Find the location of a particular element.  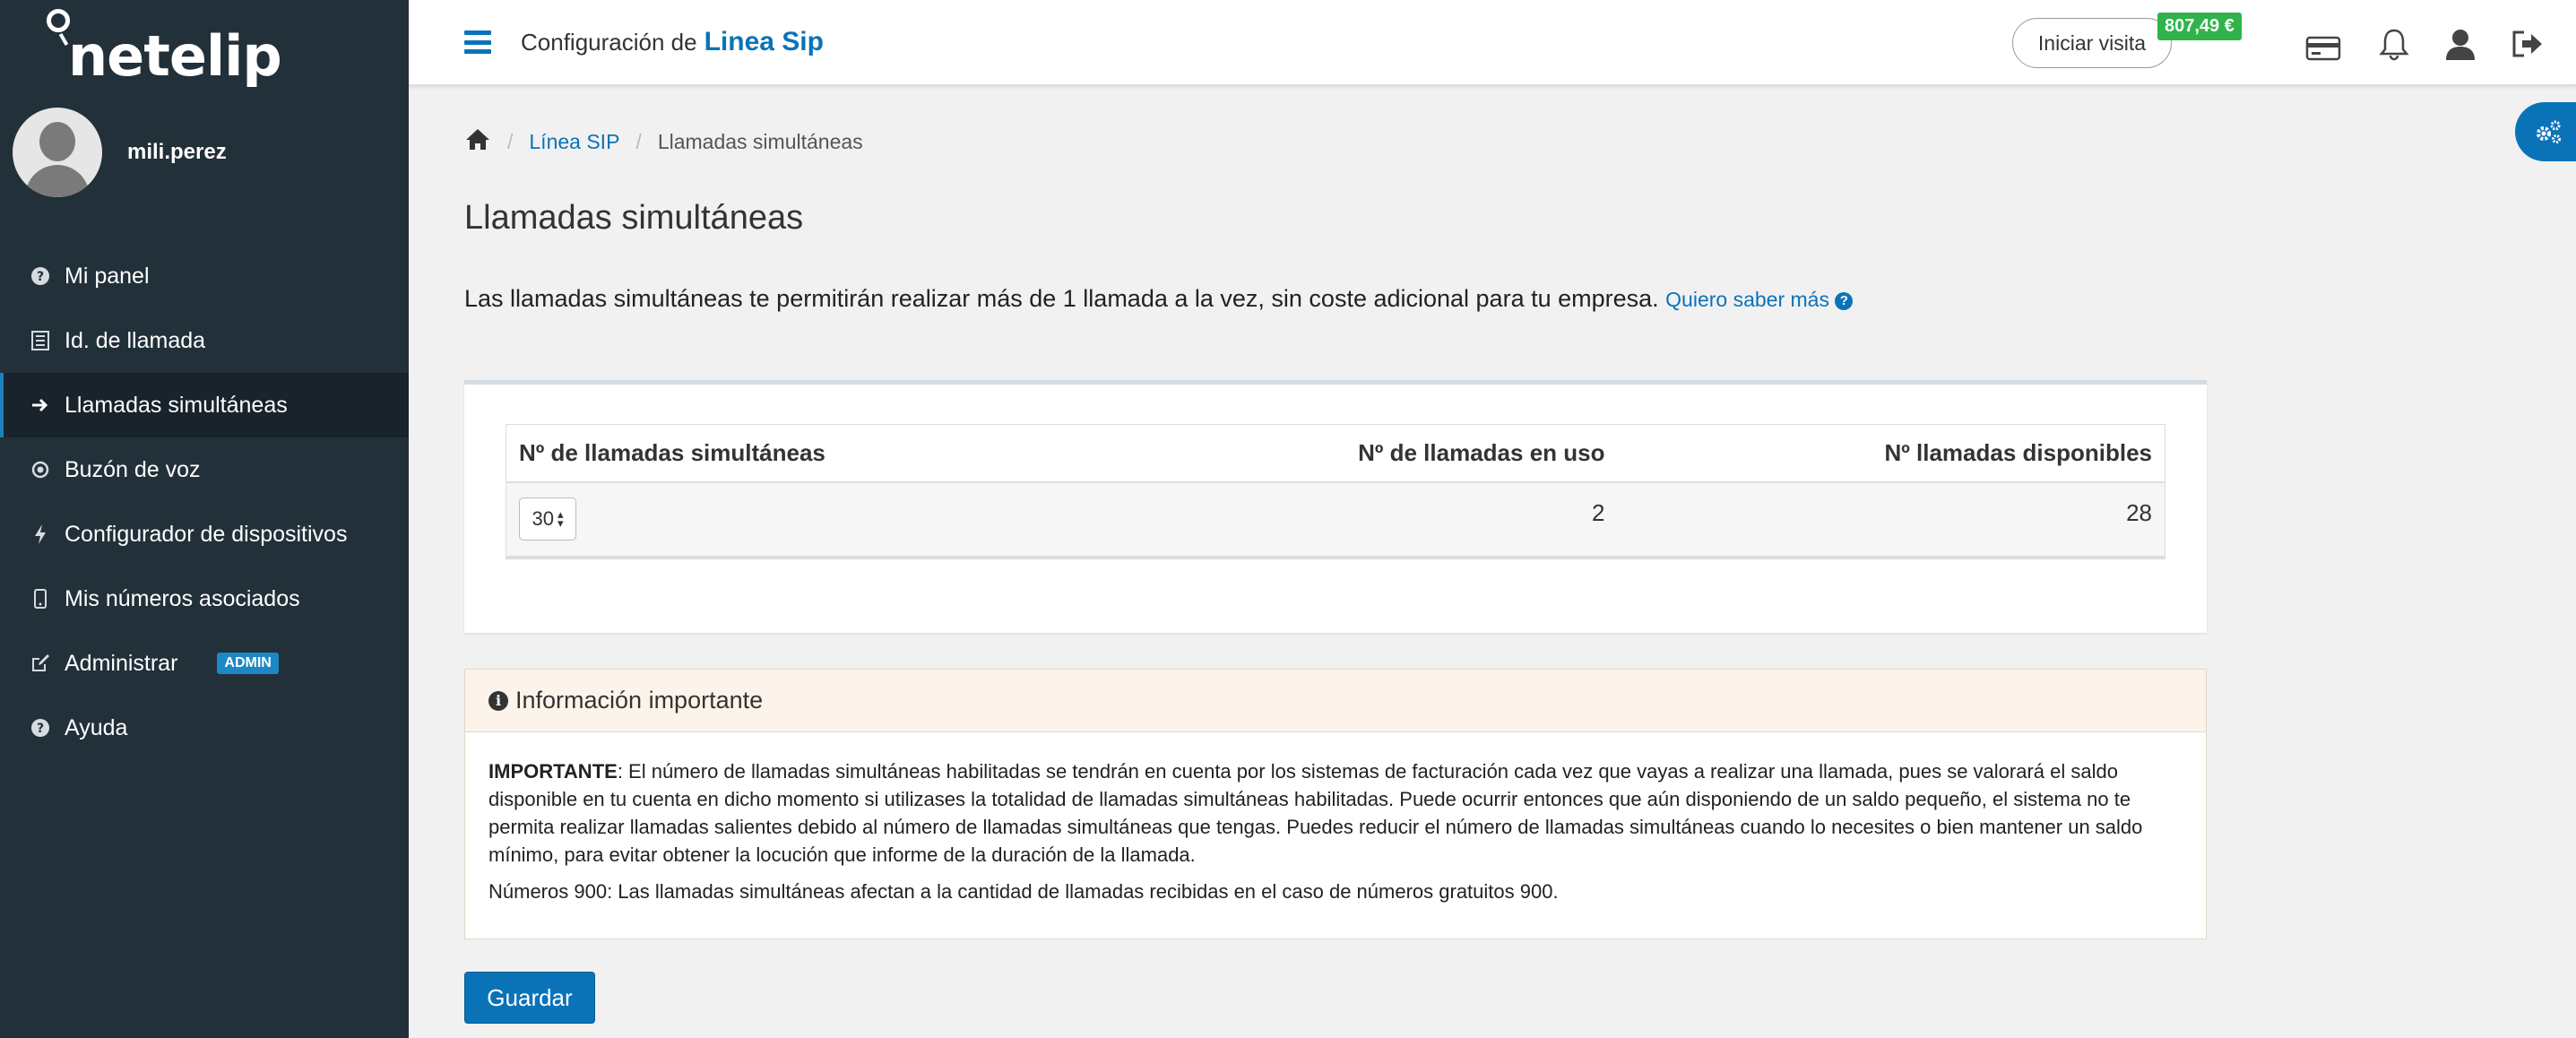

learn-more-link: Quiero saber más ? is located at coordinates (1759, 299).